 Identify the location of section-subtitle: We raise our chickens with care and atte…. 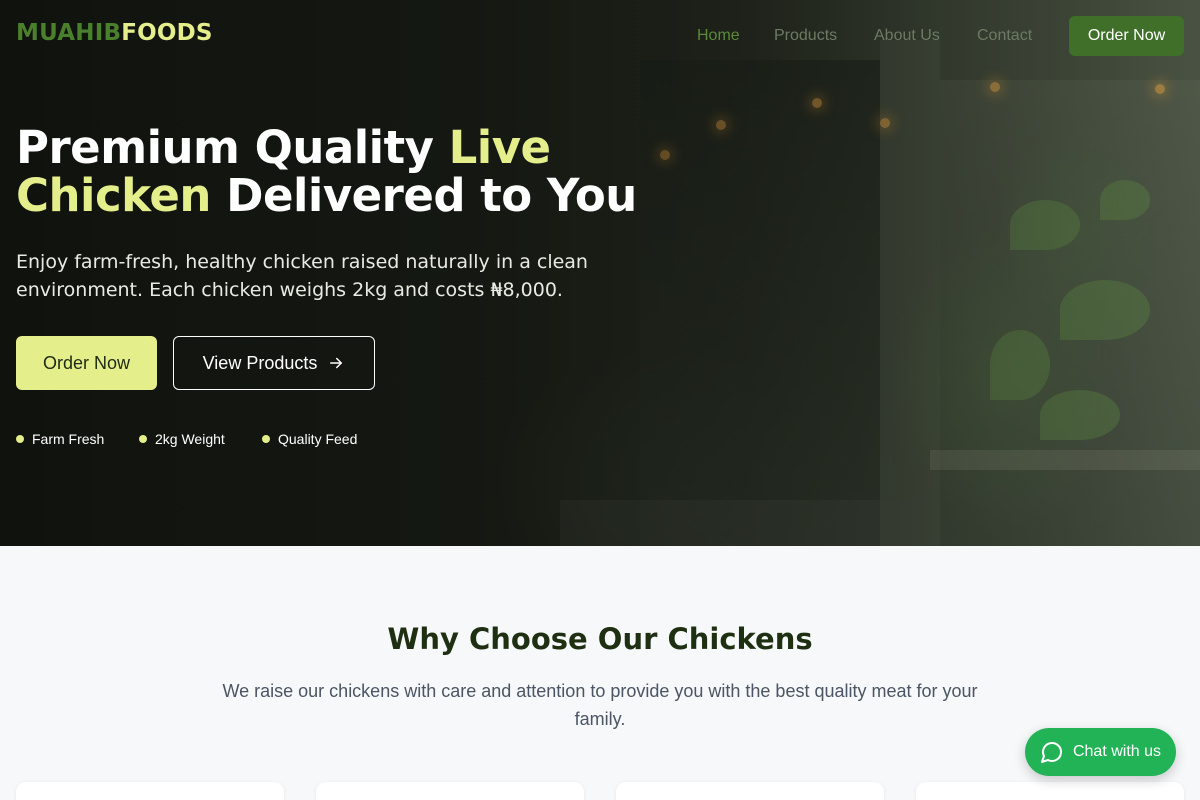
(600, 705).